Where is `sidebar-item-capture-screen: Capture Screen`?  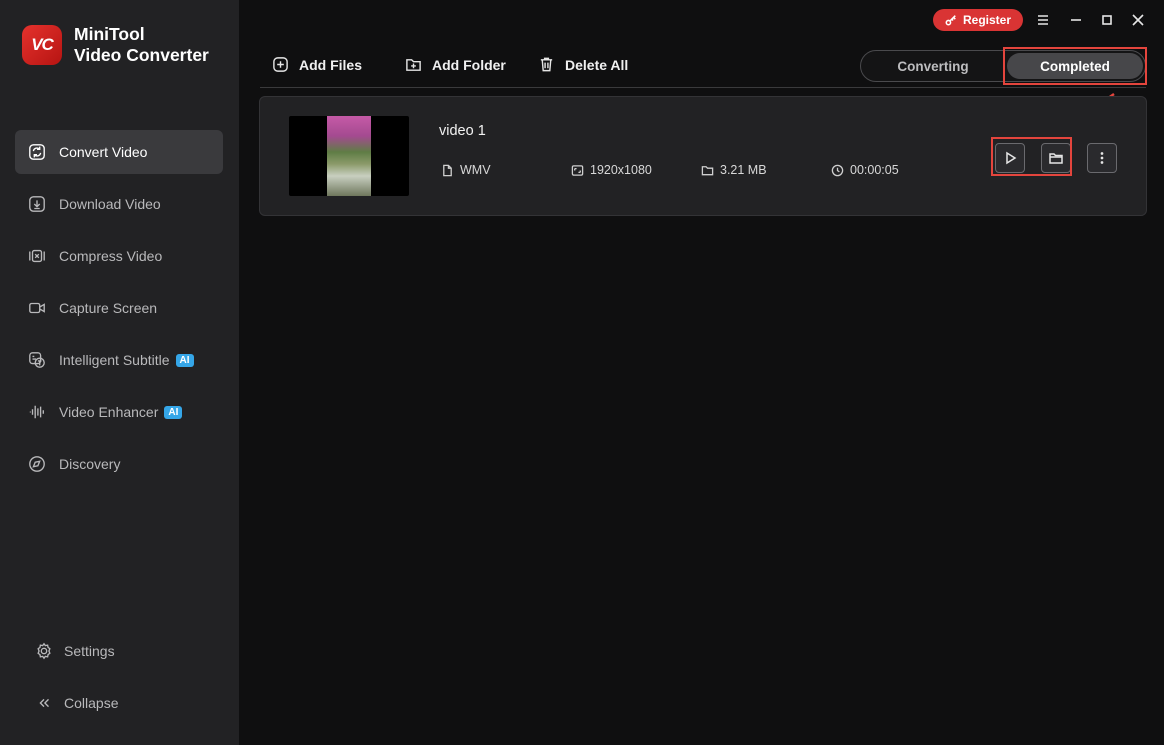
sidebar-item-capture-screen: Capture Screen is located at coordinates (119, 308).